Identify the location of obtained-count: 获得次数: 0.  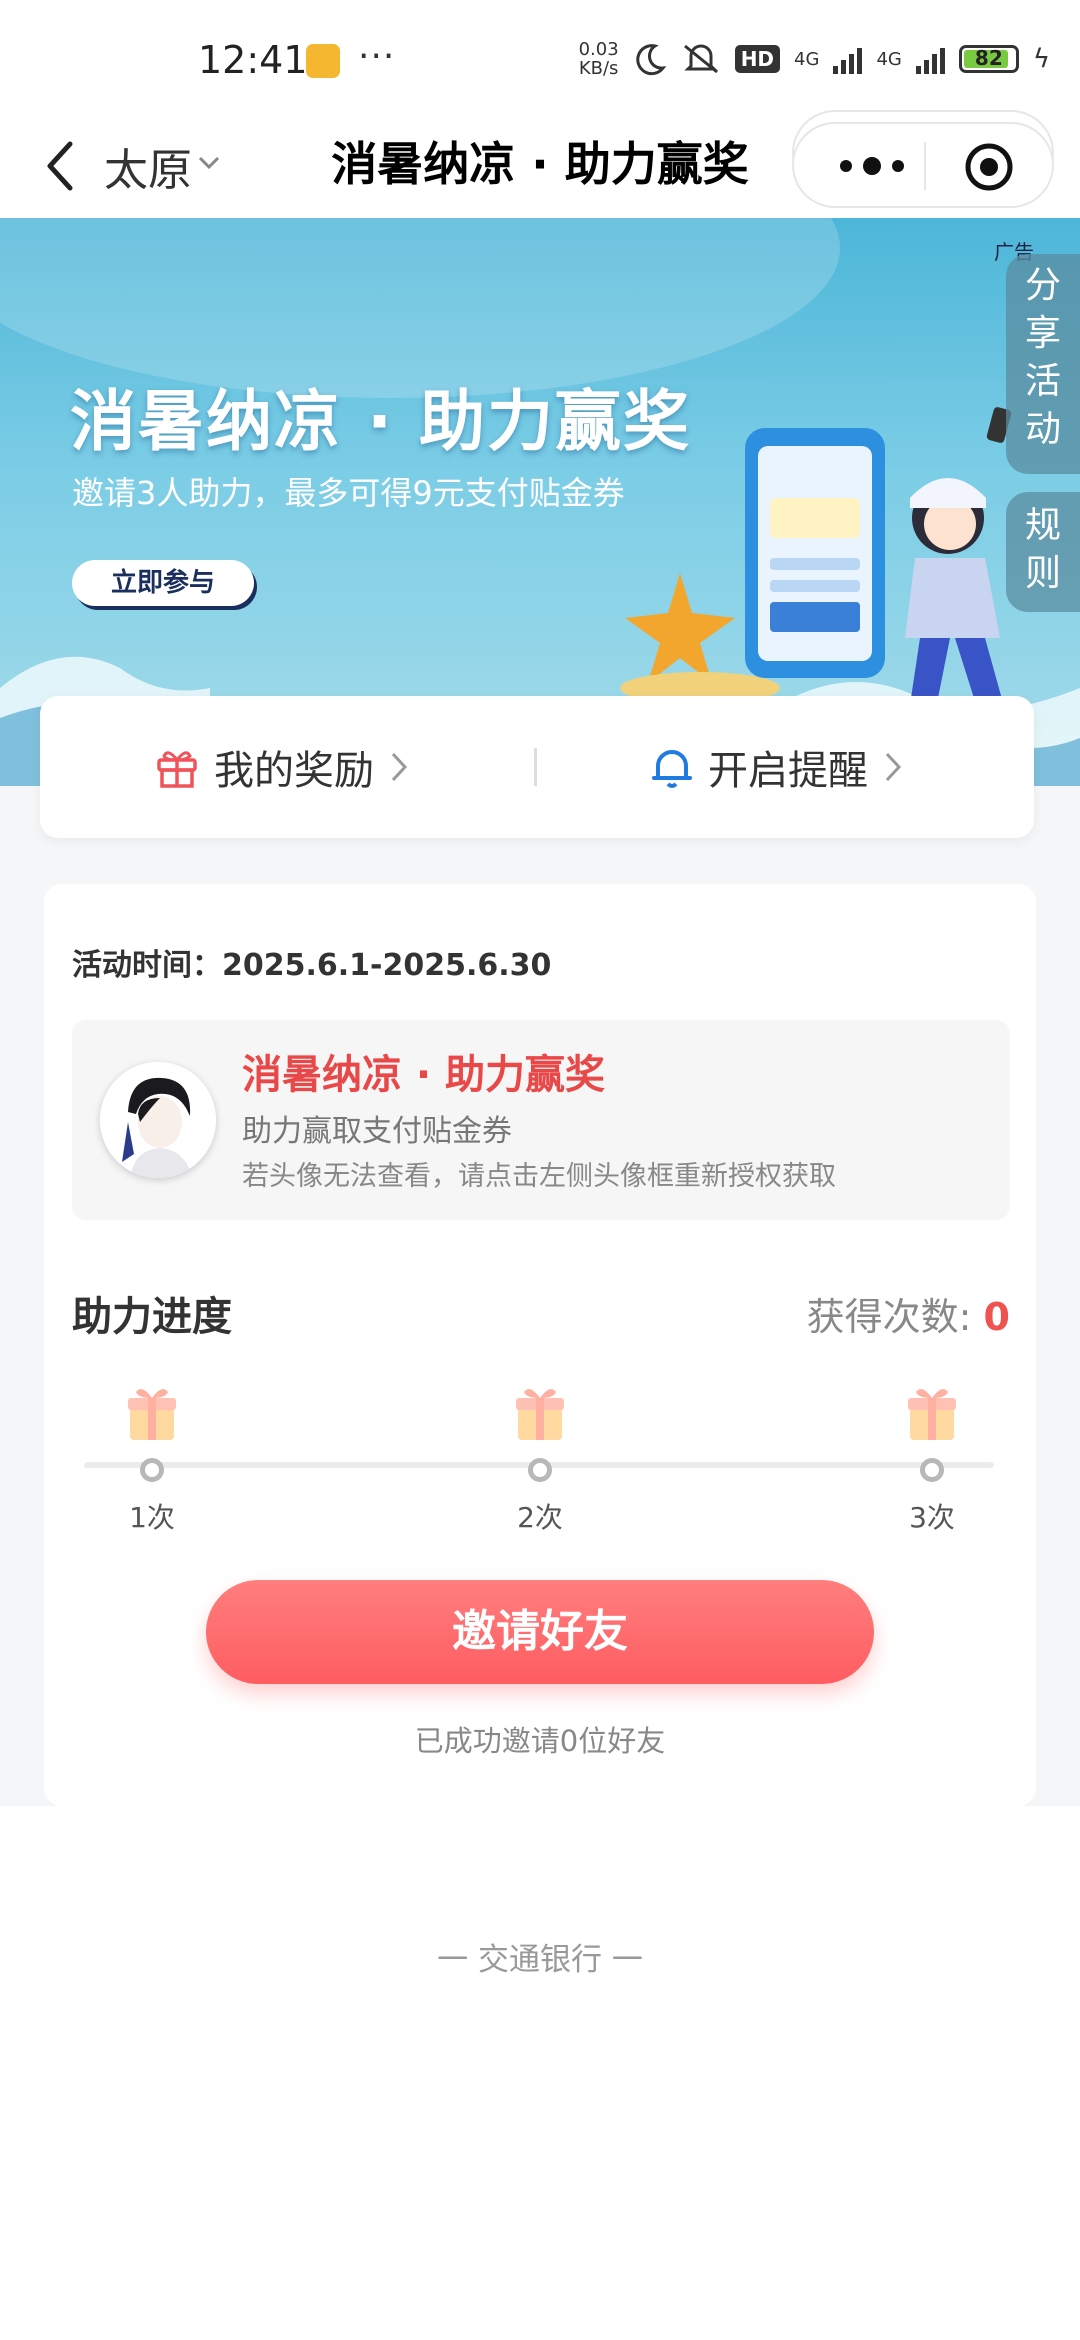
(908, 1313).